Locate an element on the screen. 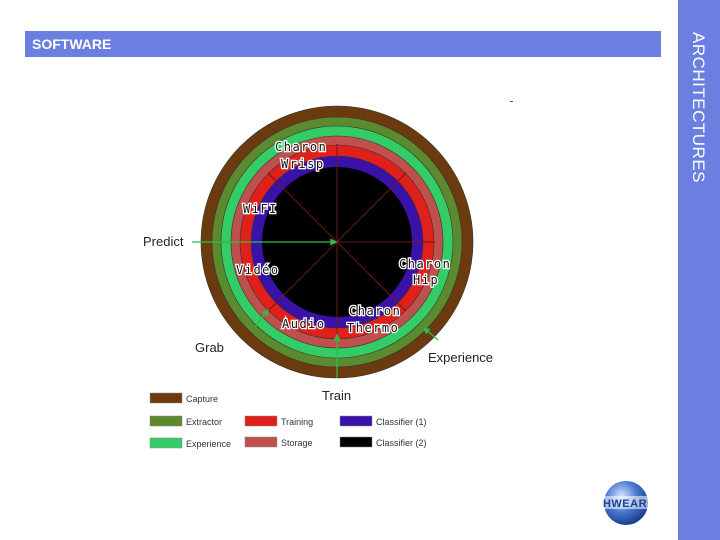 This screenshot has height=540, width=720. module-video: Vidéo is located at coordinates (258, 270).